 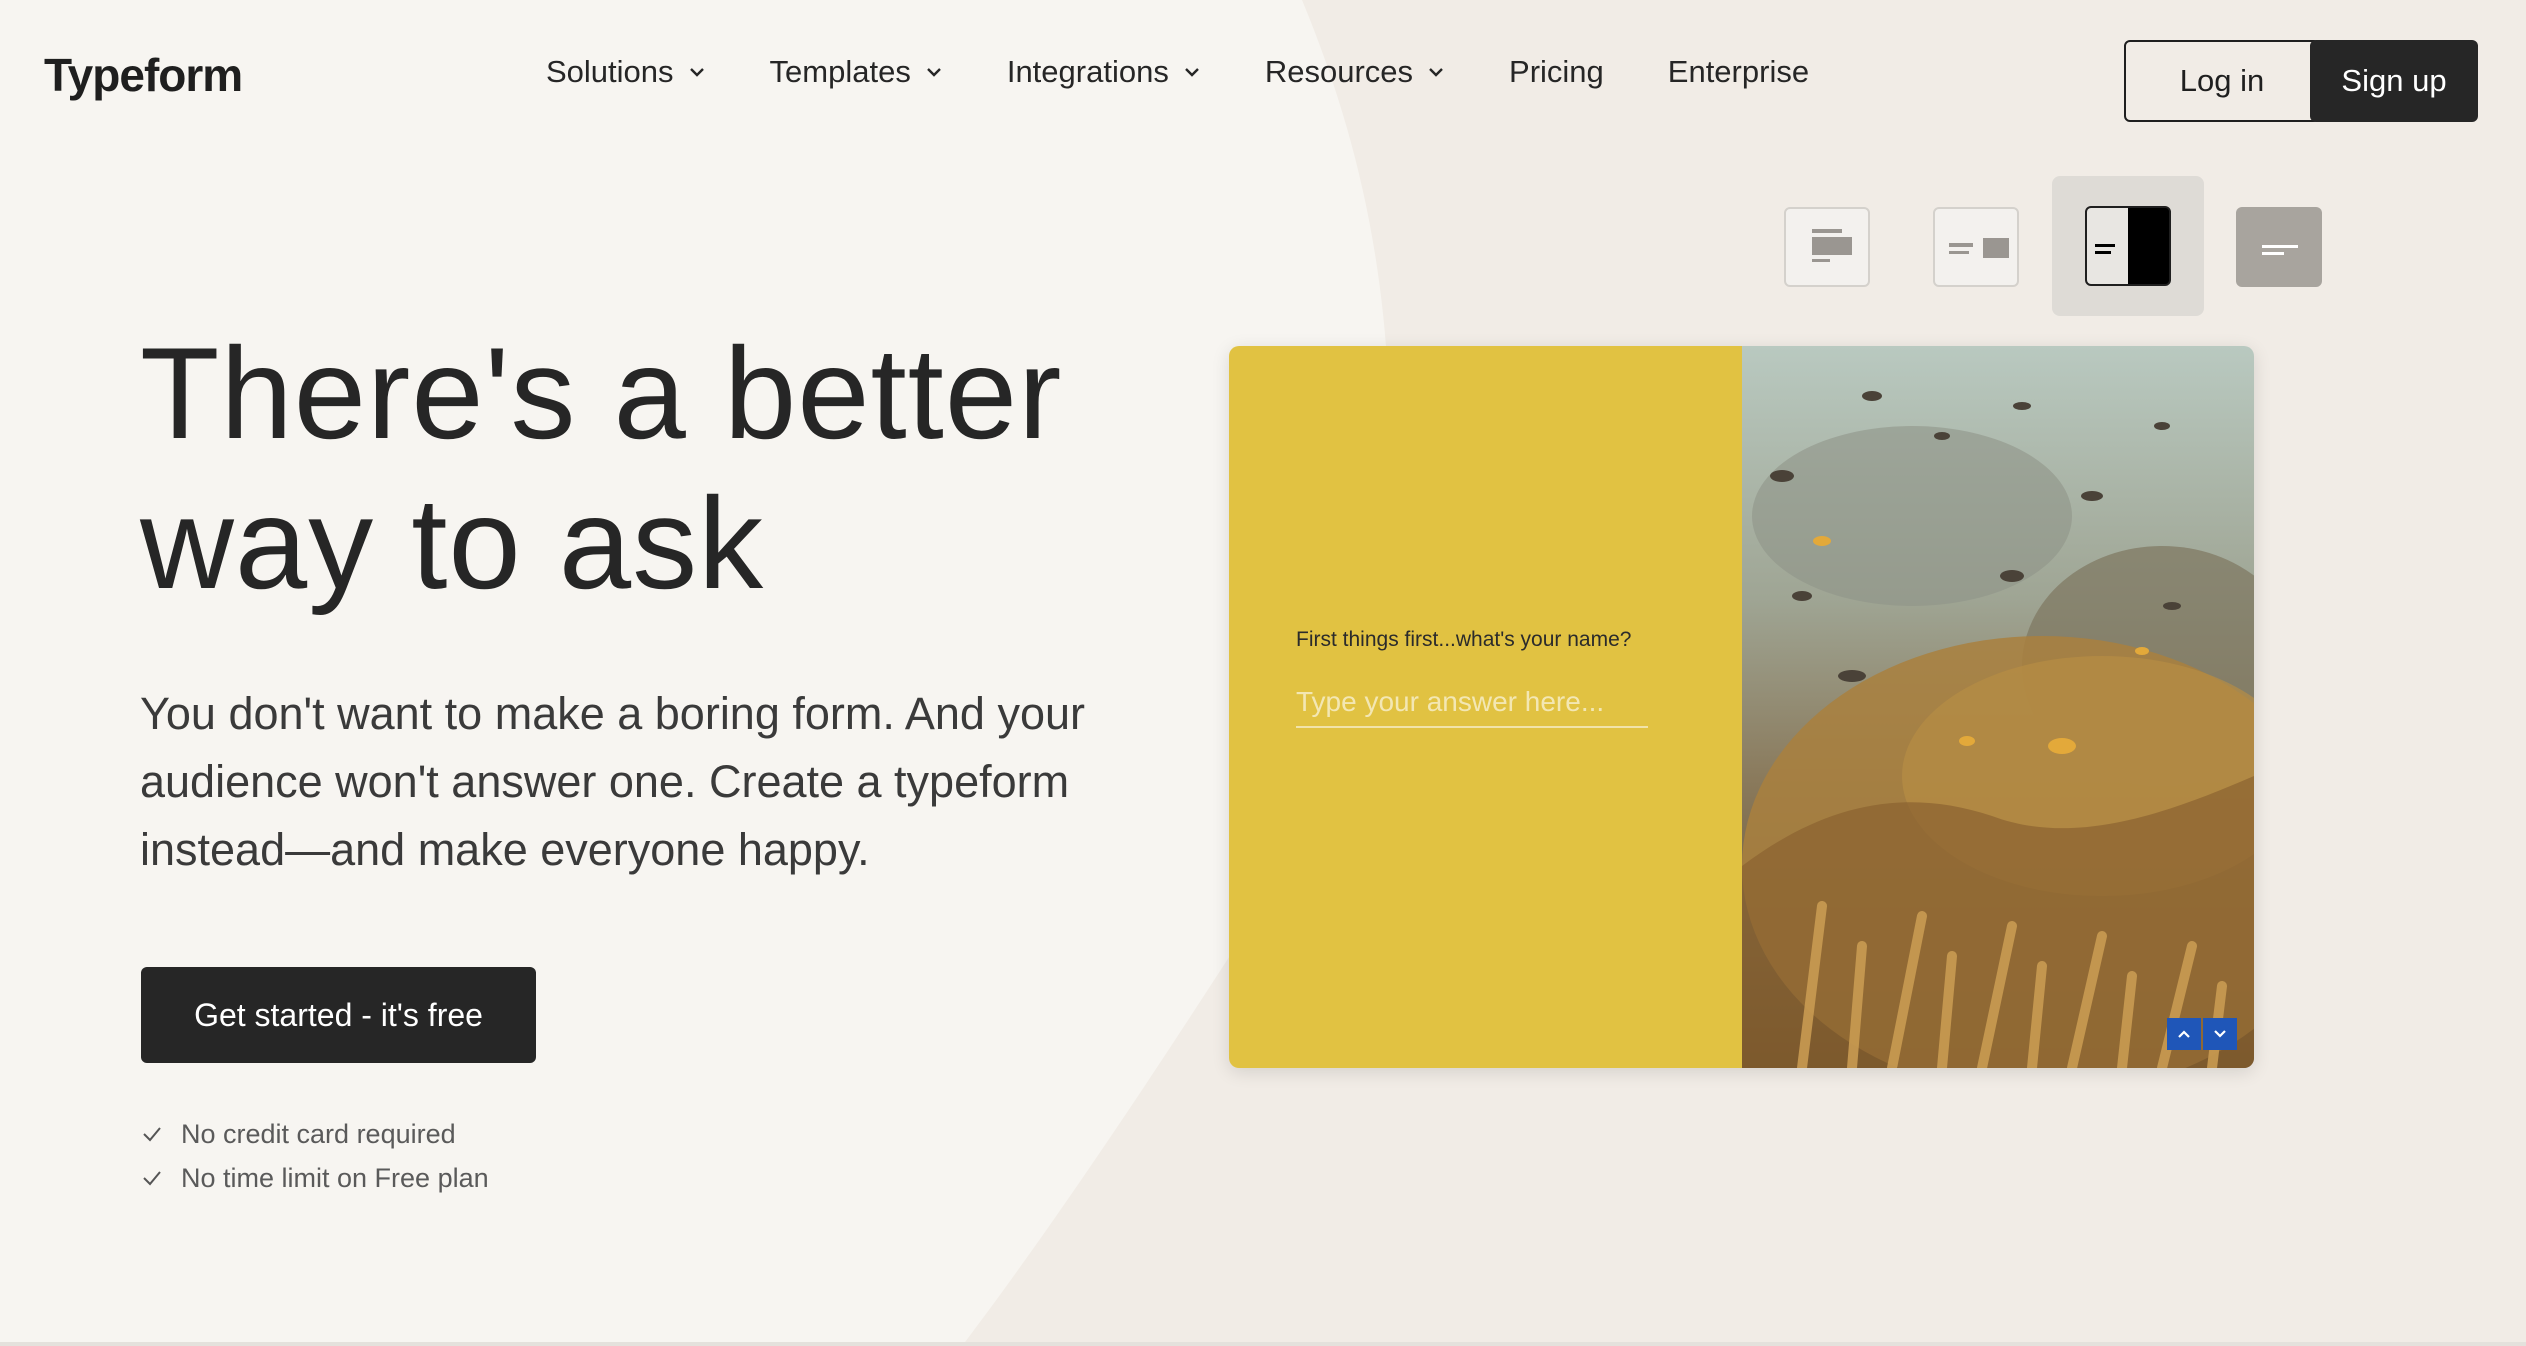 I want to click on stack-layout-icon, so click(x=1832, y=245).